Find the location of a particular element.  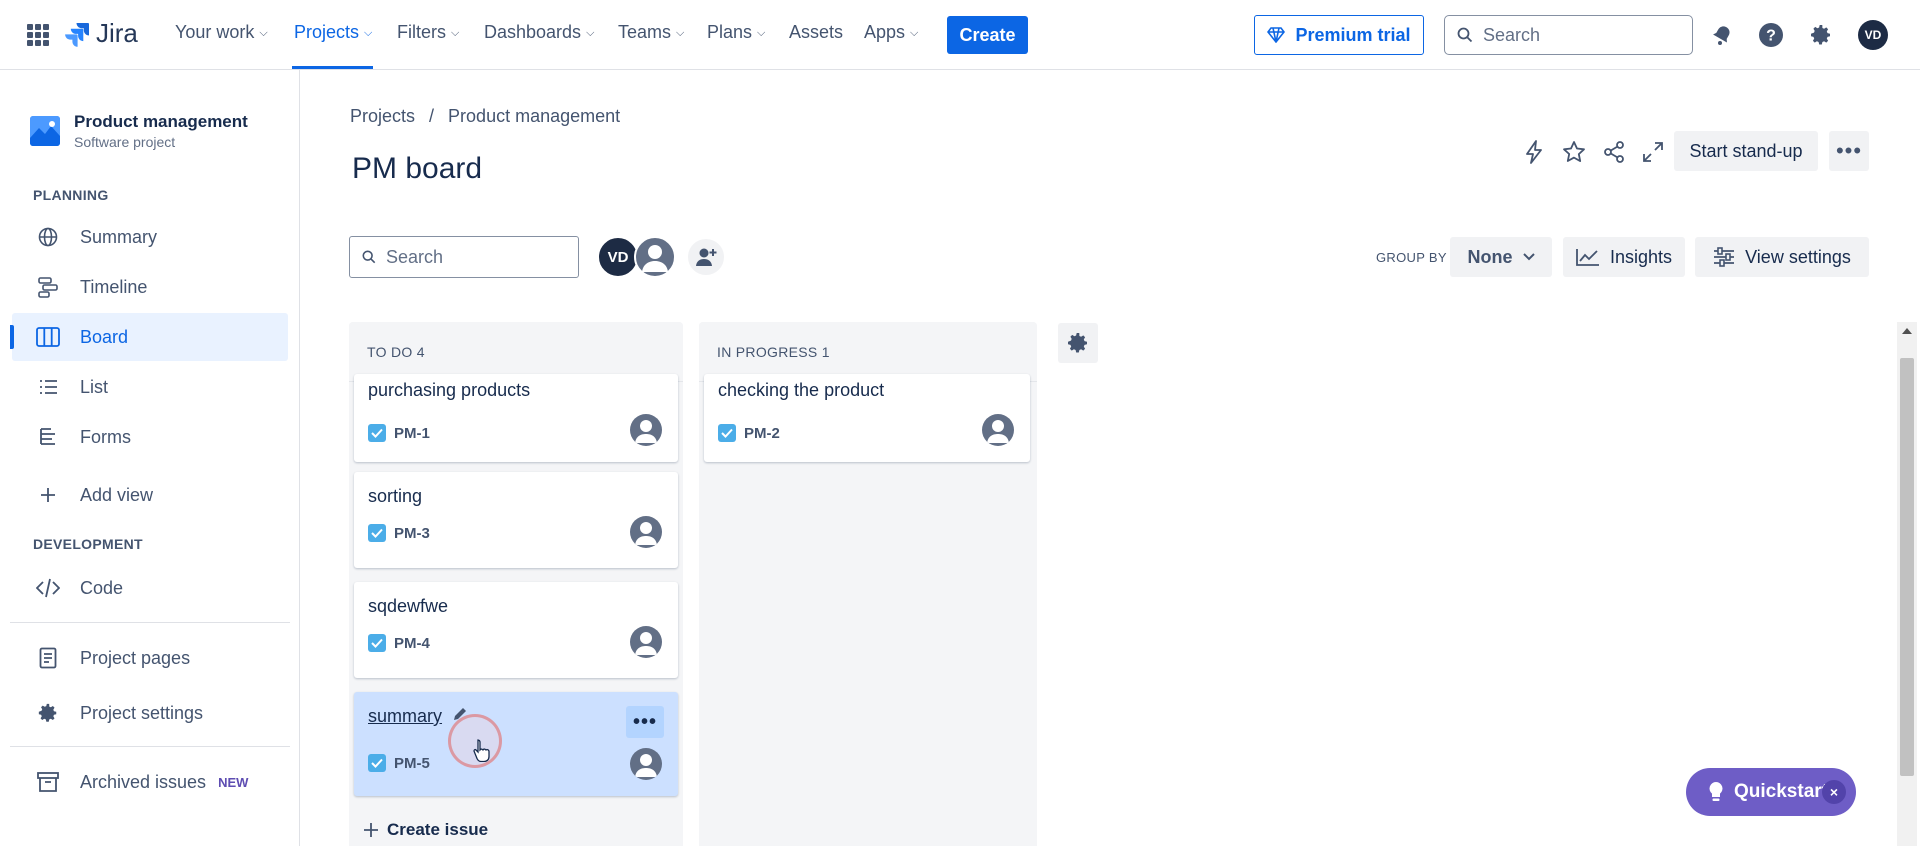

sidebar-item-list: List is located at coordinates (150, 387).